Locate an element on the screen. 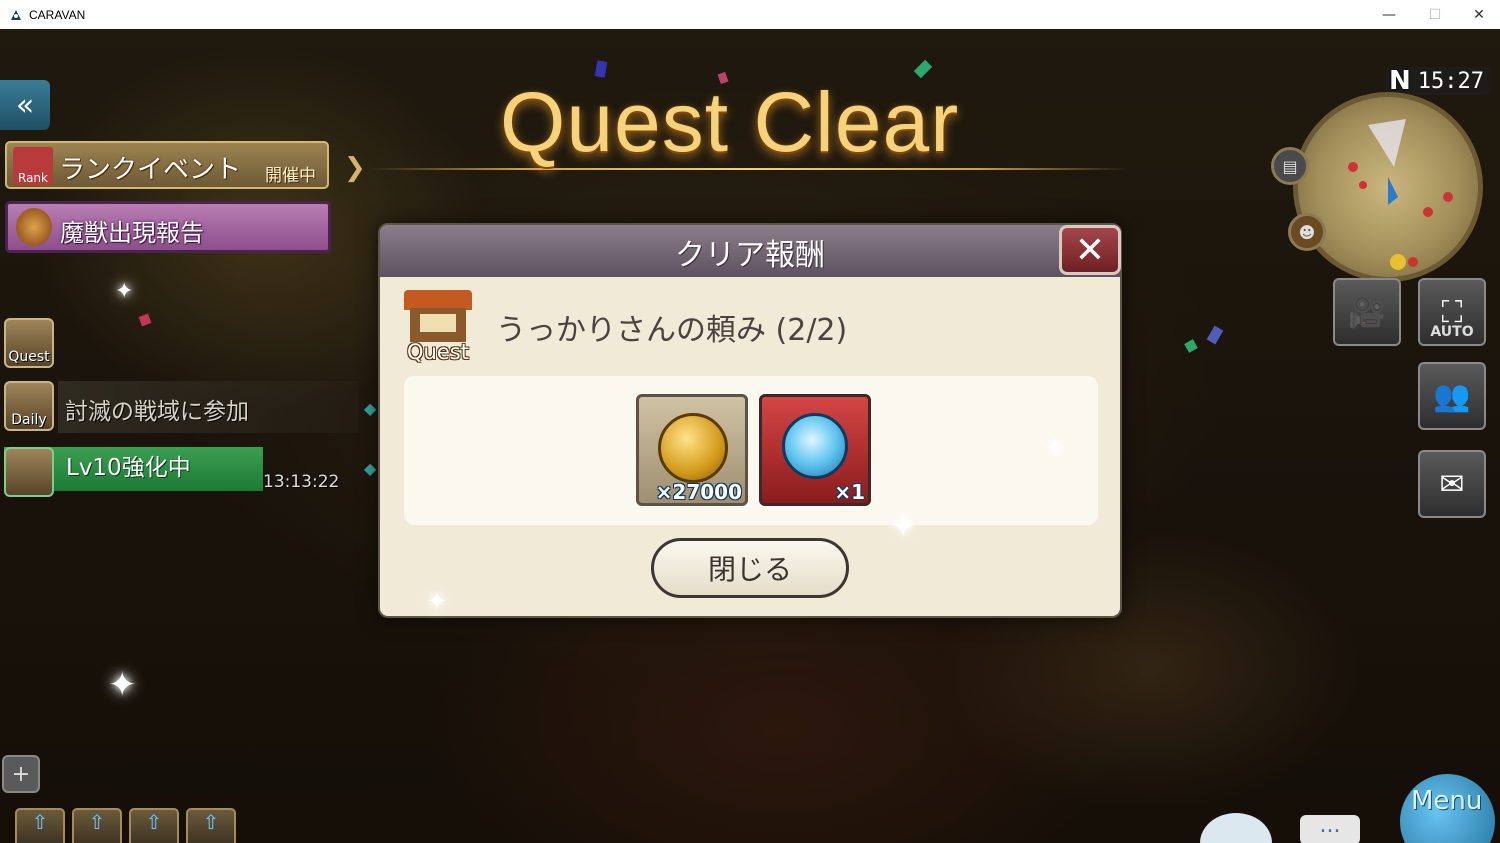 The image size is (1500, 843). dialog-title: クリア報酬 is located at coordinates (750, 255).